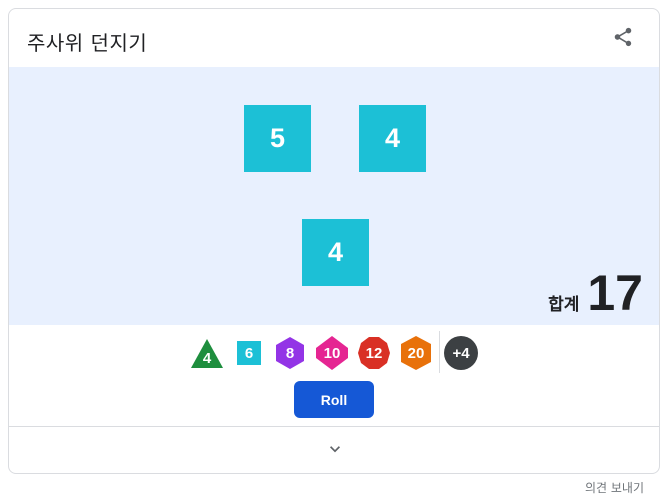  I want to click on die-result: 5, so click(277, 138).